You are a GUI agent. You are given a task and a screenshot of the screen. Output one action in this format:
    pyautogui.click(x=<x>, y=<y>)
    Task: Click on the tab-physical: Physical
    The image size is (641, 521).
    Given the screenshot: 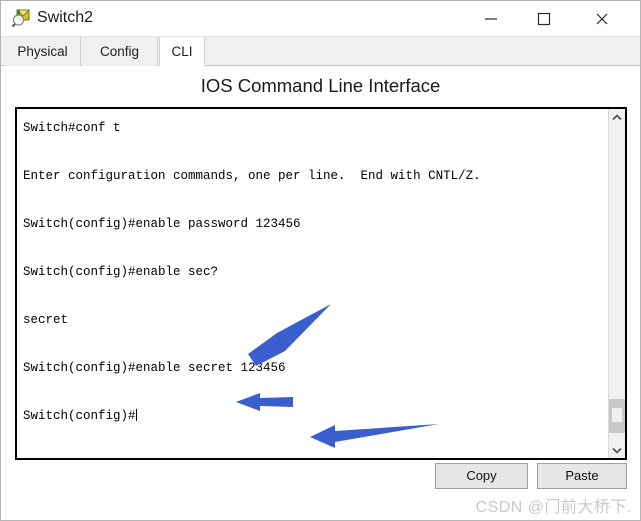 What is the action you would take?
    pyautogui.click(x=43, y=51)
    